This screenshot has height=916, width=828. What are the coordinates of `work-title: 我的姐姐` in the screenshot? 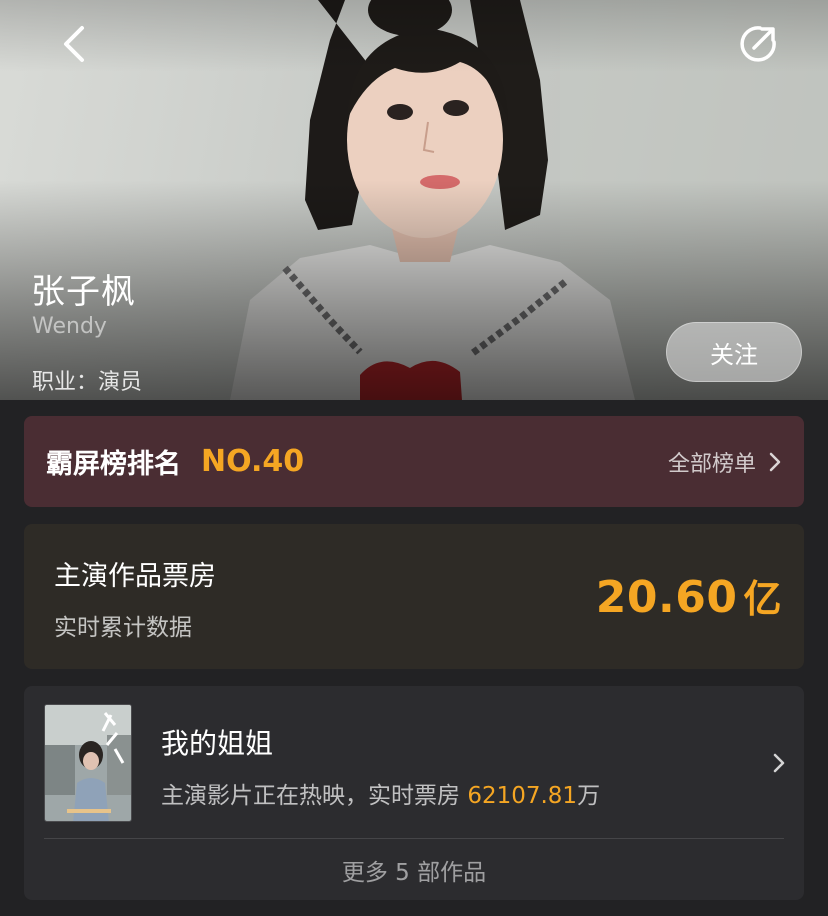 It's located at (217, 743).